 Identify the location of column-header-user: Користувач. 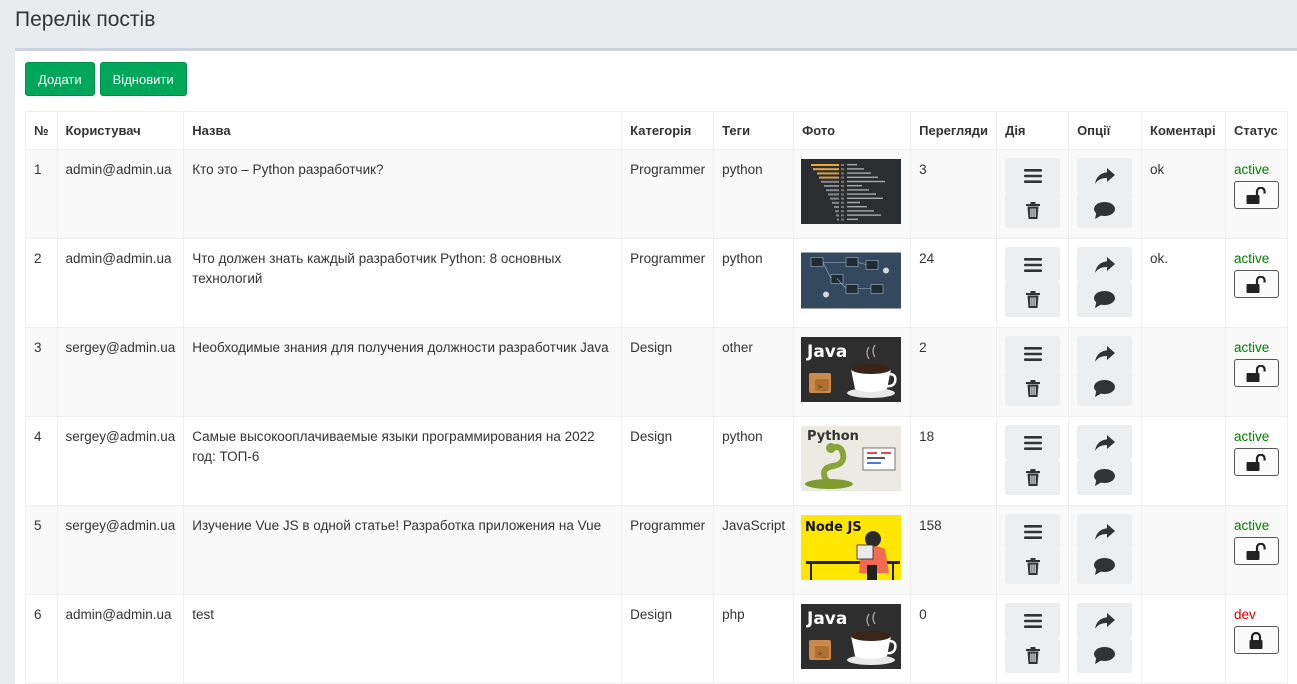
(120, 130).